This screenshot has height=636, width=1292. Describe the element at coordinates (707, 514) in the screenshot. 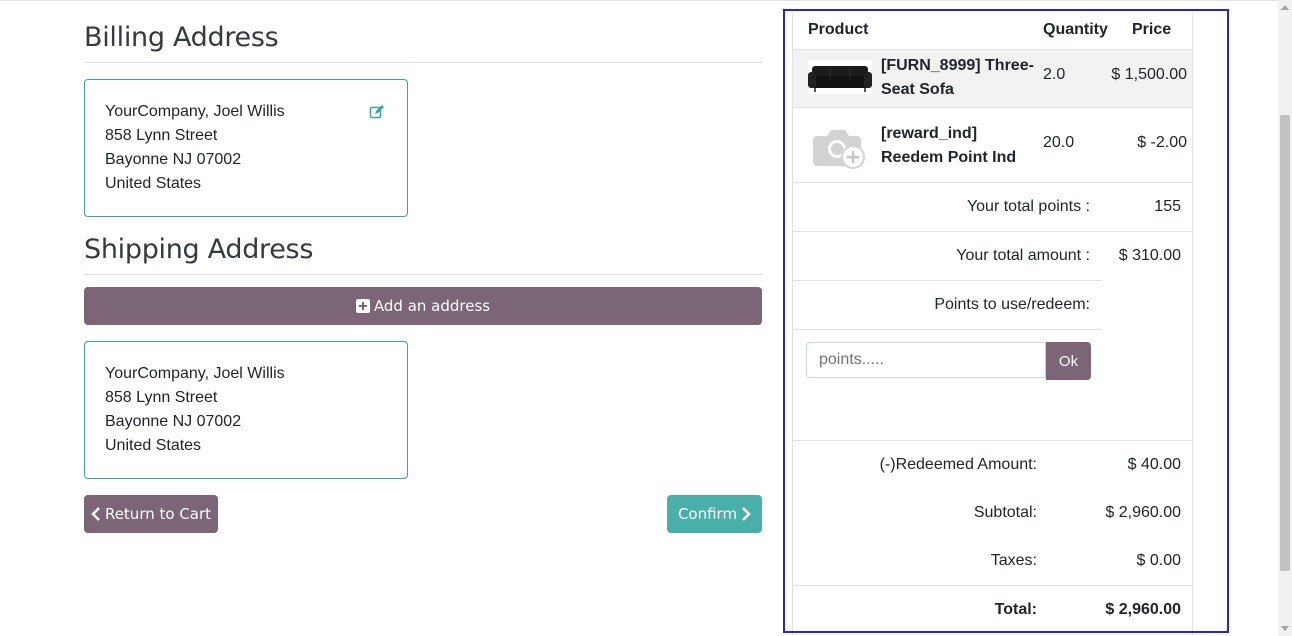

I see `confirm-label: Confirm` at that location.